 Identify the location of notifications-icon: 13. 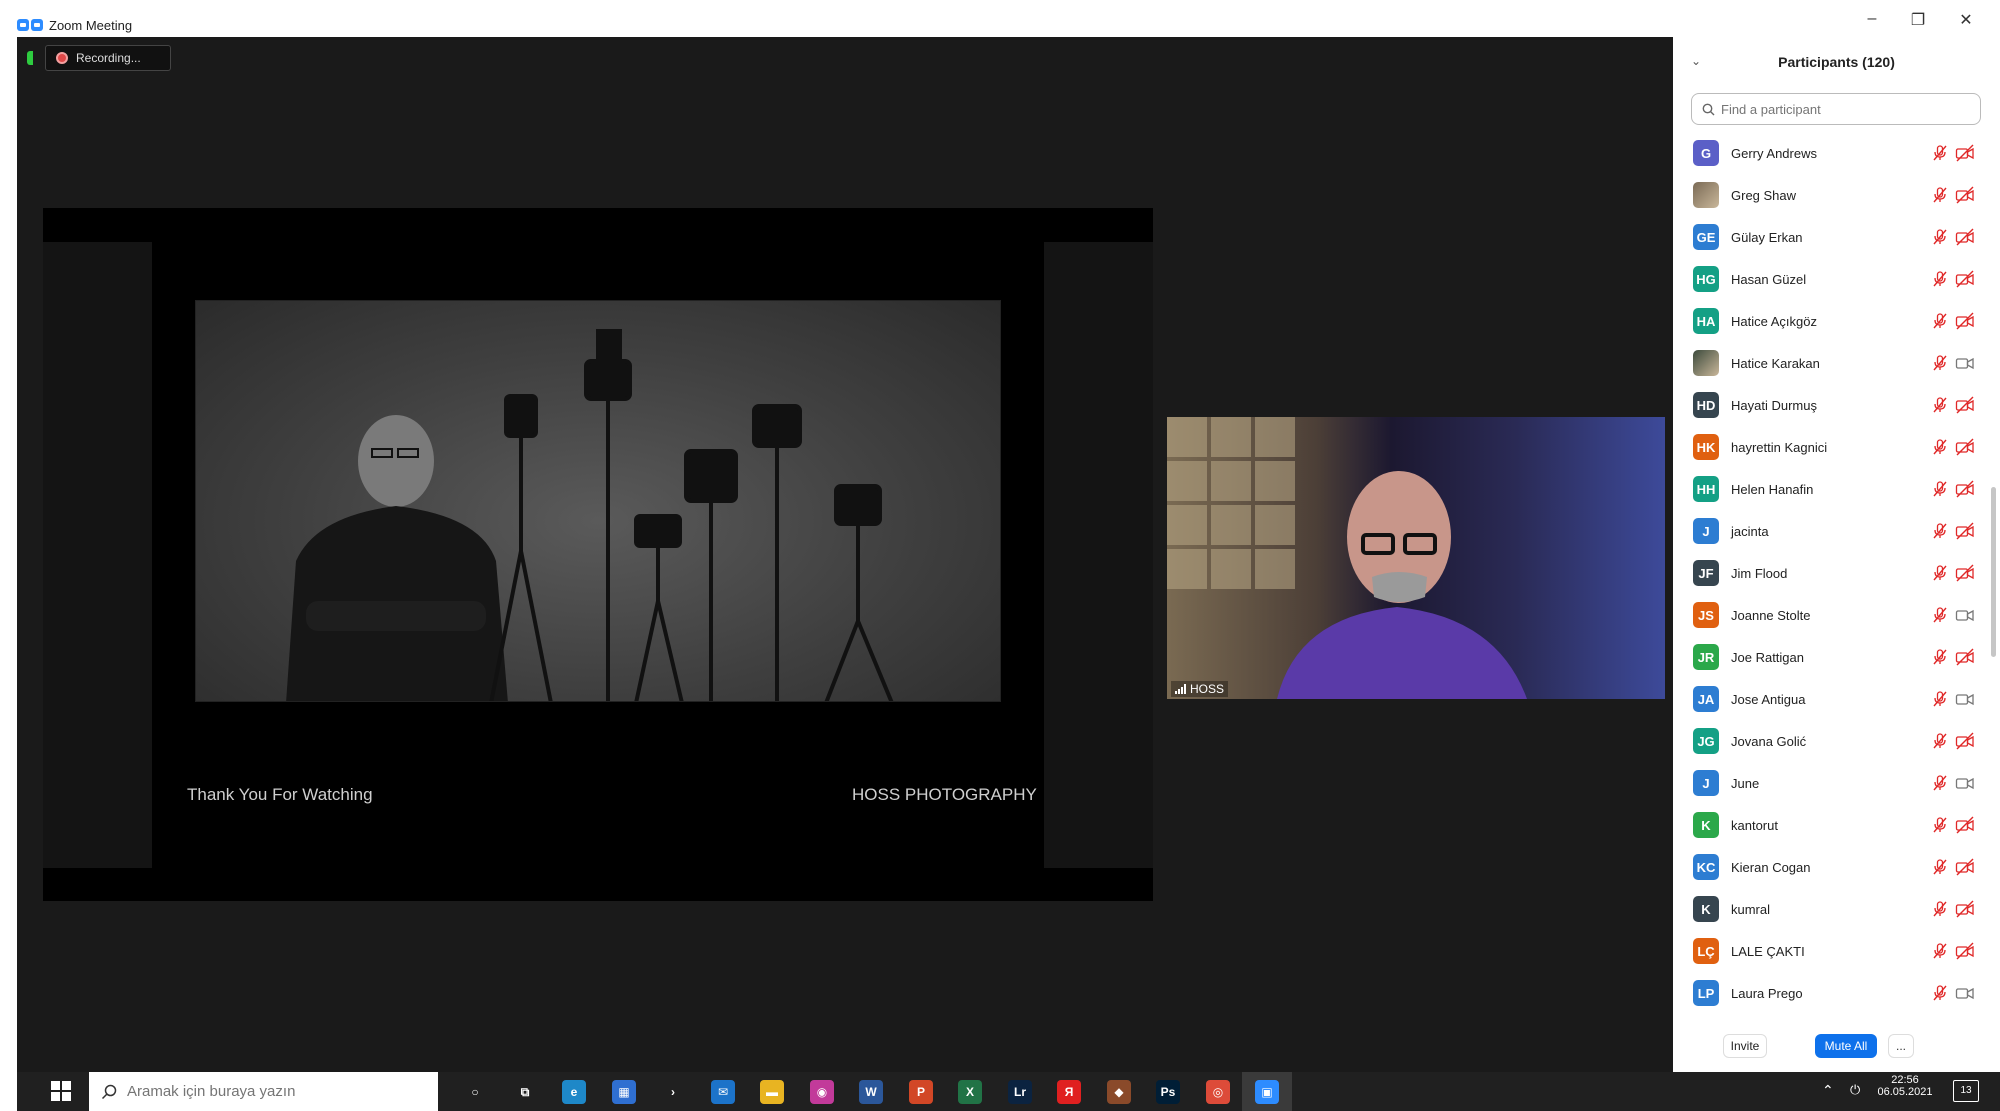
(1966, 1091).